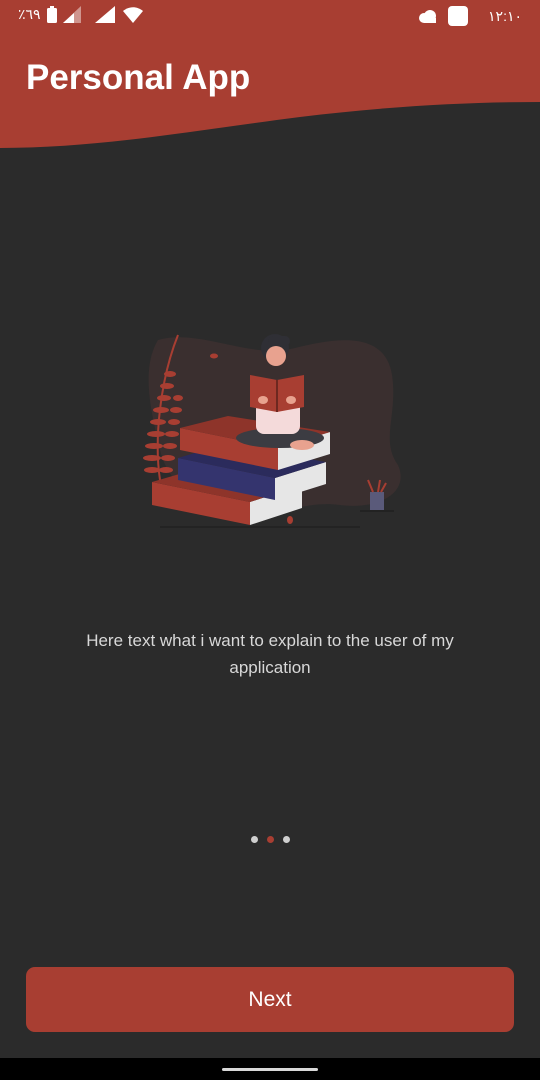 The width and height of the screenshot is (540, 1080). I want to click on system-navigation-bar, so click(270, 1069).